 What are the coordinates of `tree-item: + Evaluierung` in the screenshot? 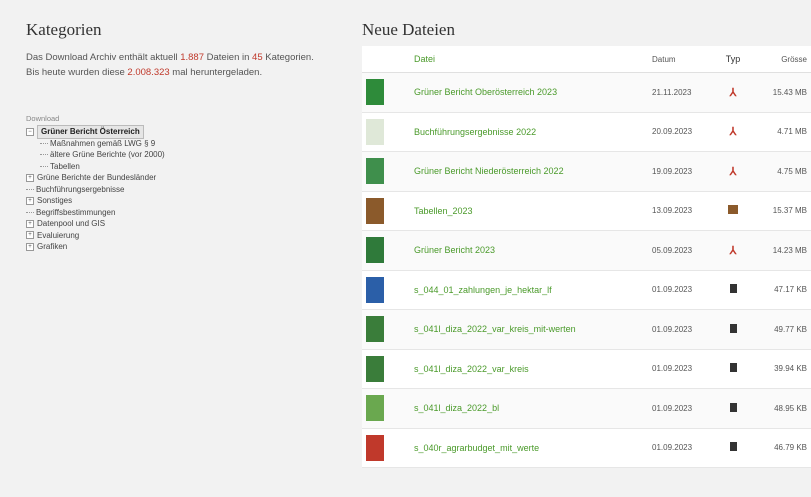 It's located at (186, 236).